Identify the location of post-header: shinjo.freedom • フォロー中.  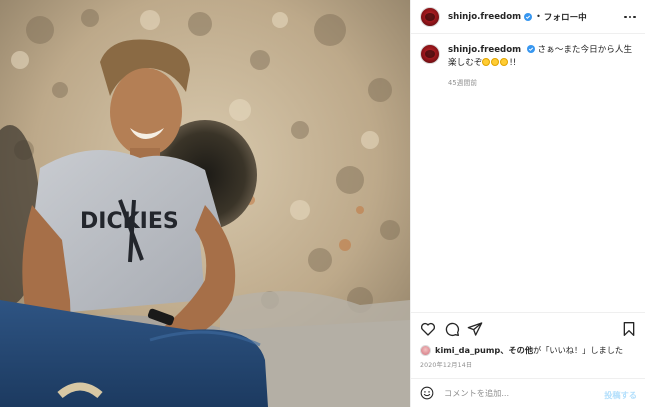
(528, 17).